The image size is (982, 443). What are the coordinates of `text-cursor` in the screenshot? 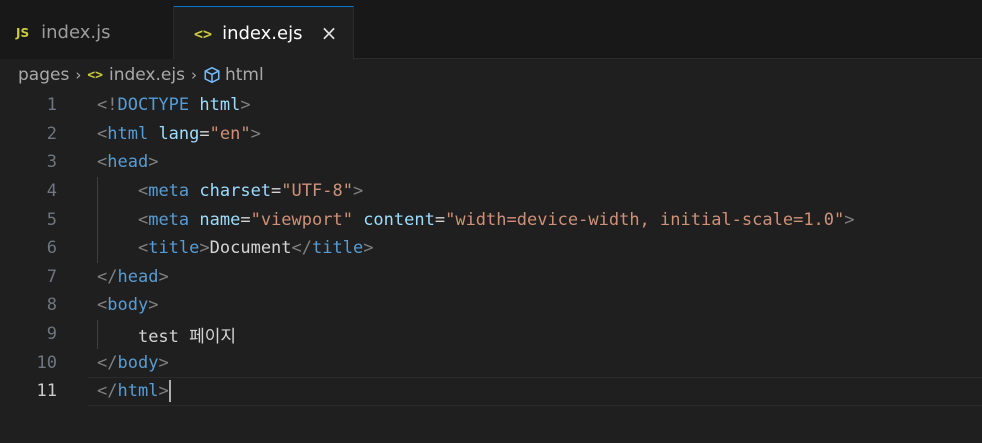 It's located at (169, 391).